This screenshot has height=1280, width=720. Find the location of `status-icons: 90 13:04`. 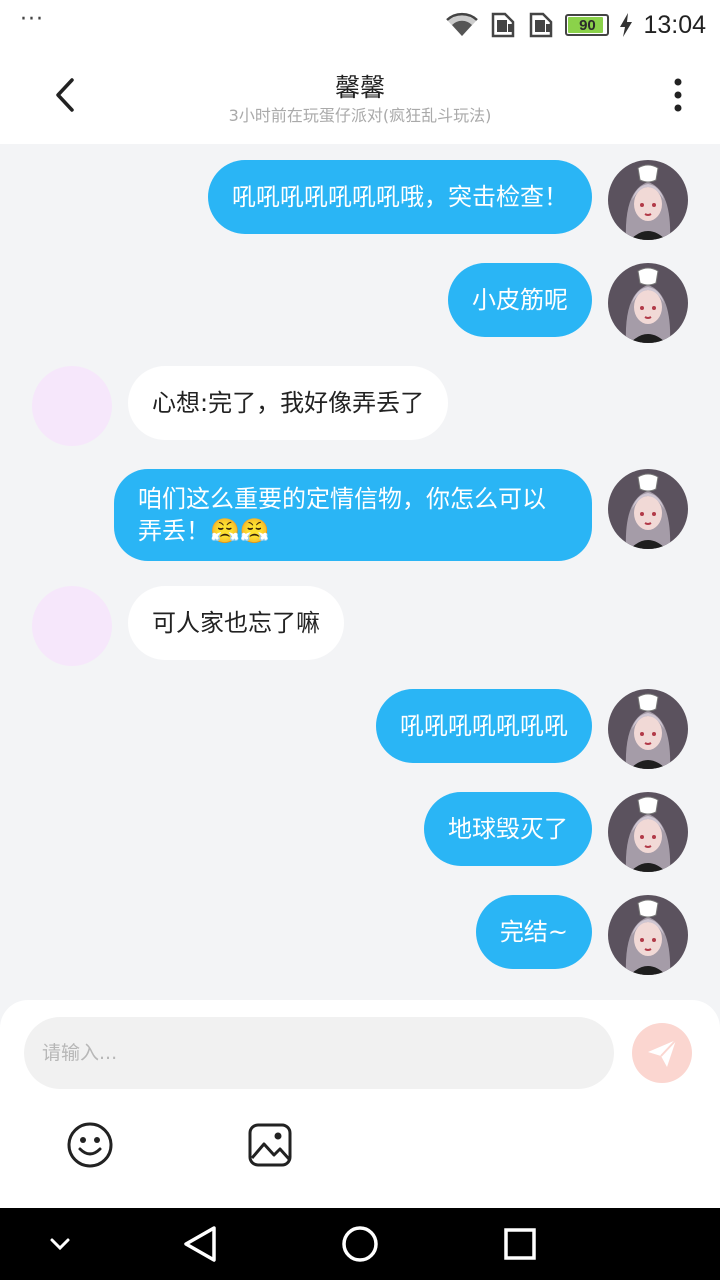

status-icons: 90 13:04 is located at coordinates (575, 25).